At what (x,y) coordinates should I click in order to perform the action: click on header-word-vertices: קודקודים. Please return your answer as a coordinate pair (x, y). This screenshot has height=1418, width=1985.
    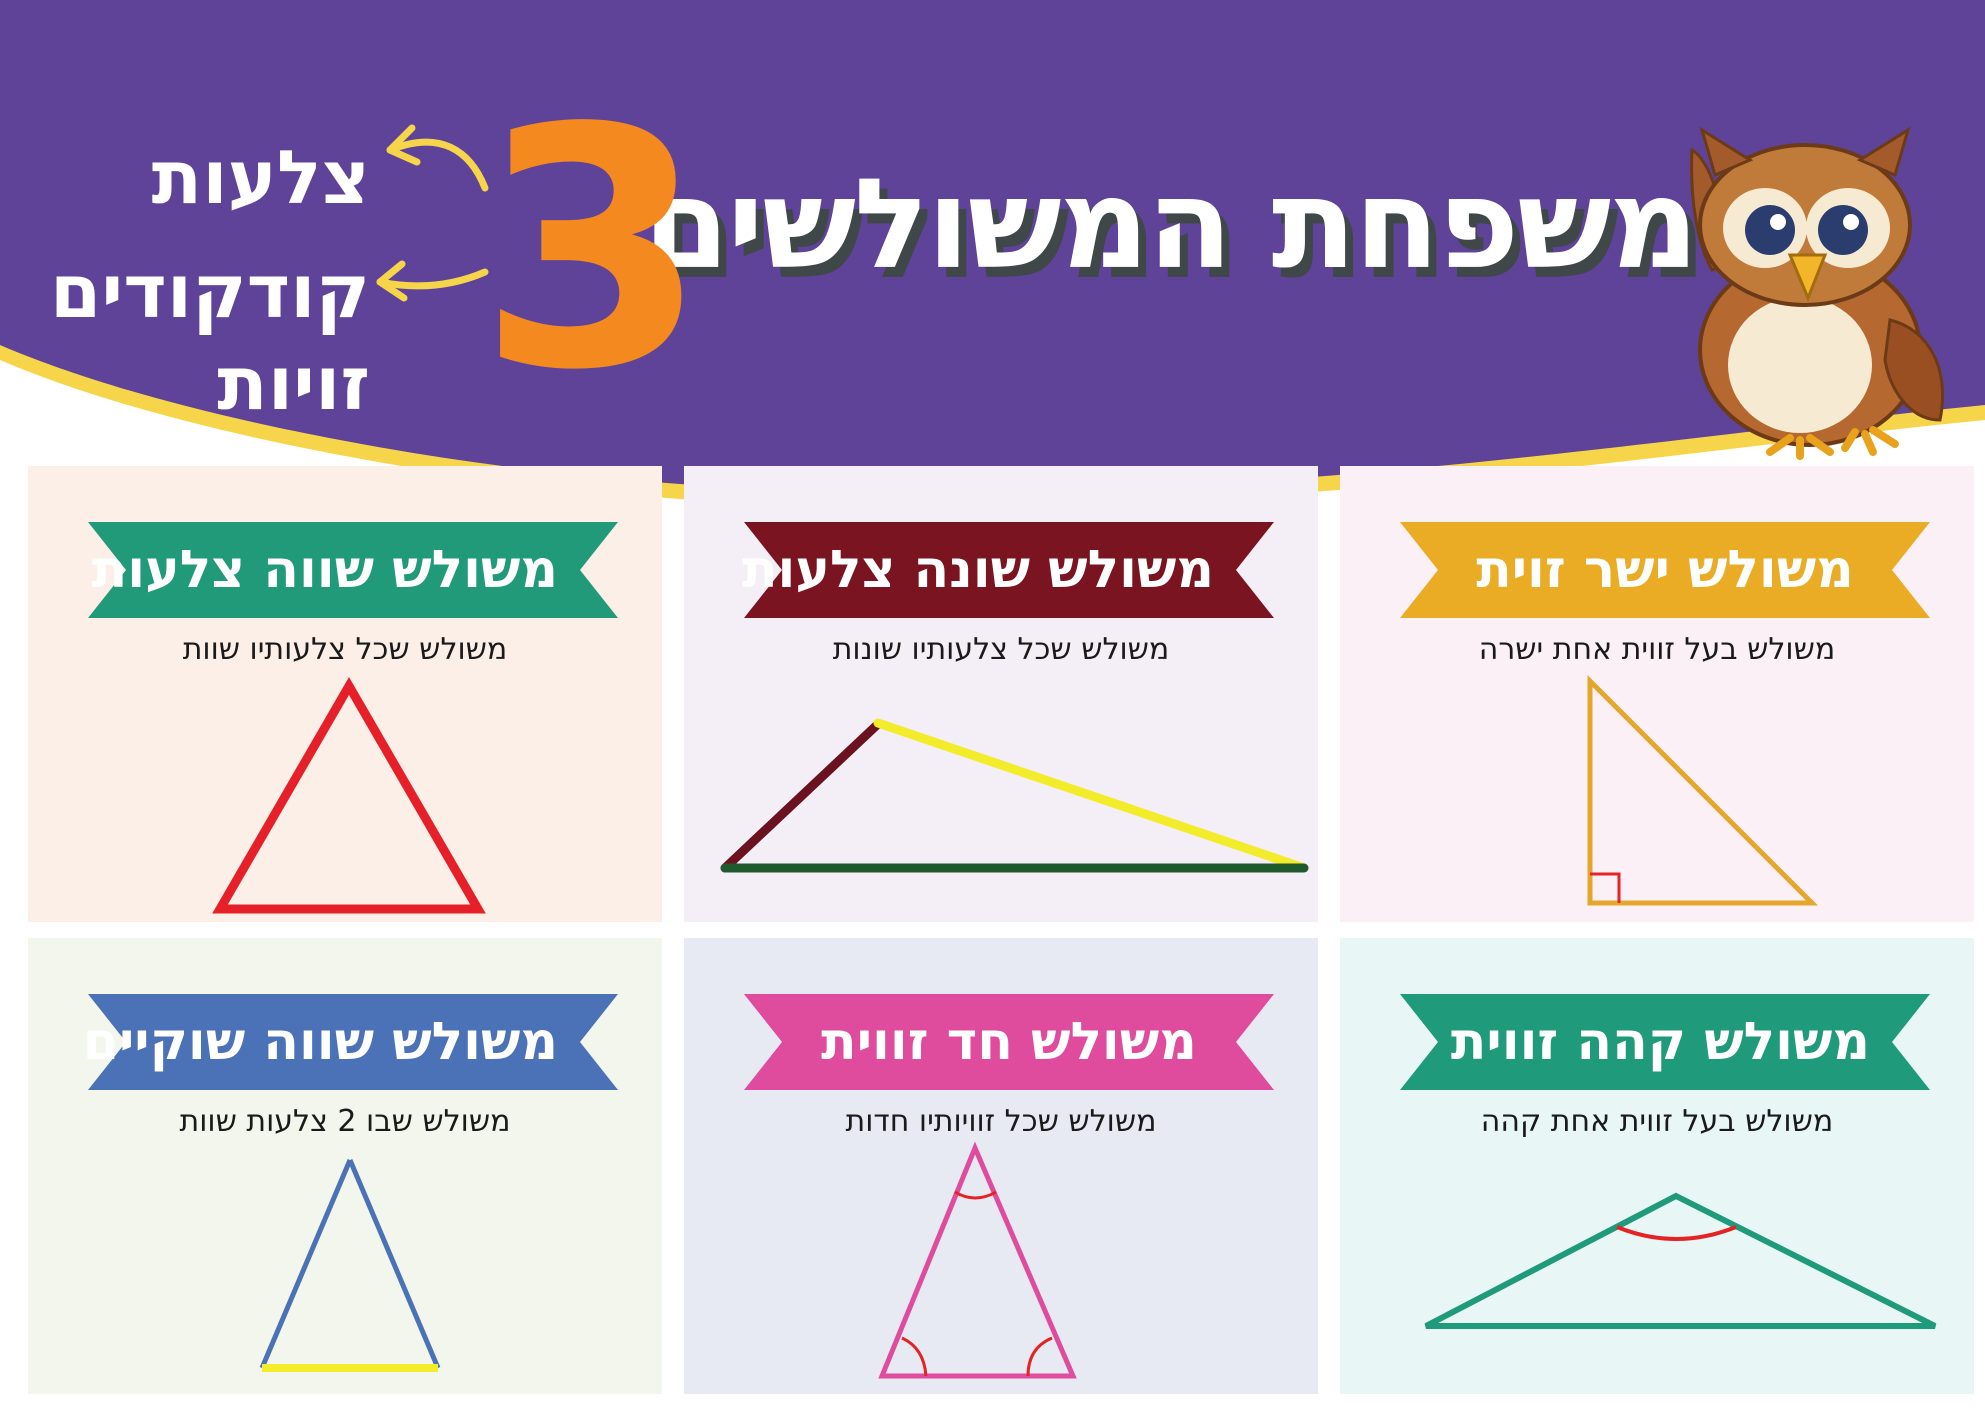
    Looking at the image, I should click on (209, 292).